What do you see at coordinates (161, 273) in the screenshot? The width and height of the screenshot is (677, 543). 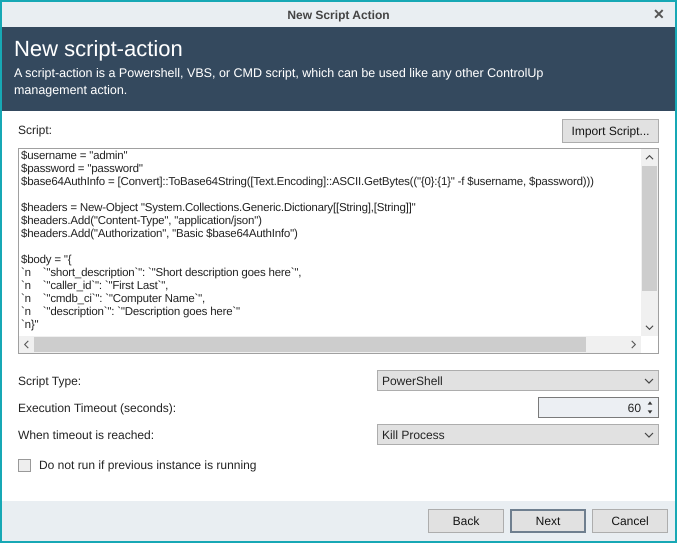 I see `code-line: `n `"short_description`": `"Short description goes here`",` at bounding box center [161, 273].